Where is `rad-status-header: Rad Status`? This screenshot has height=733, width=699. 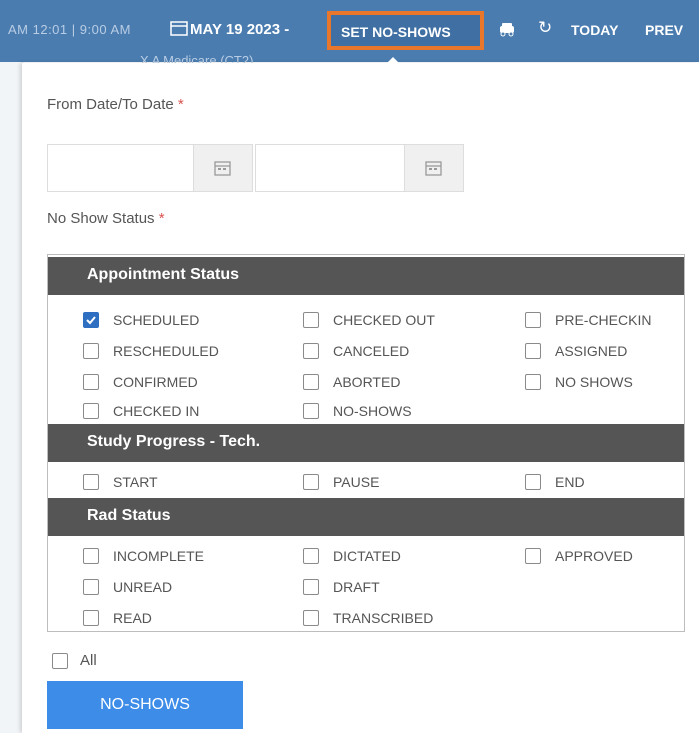 rad-status-header: Rad Status is located at coordinates (366, 517).